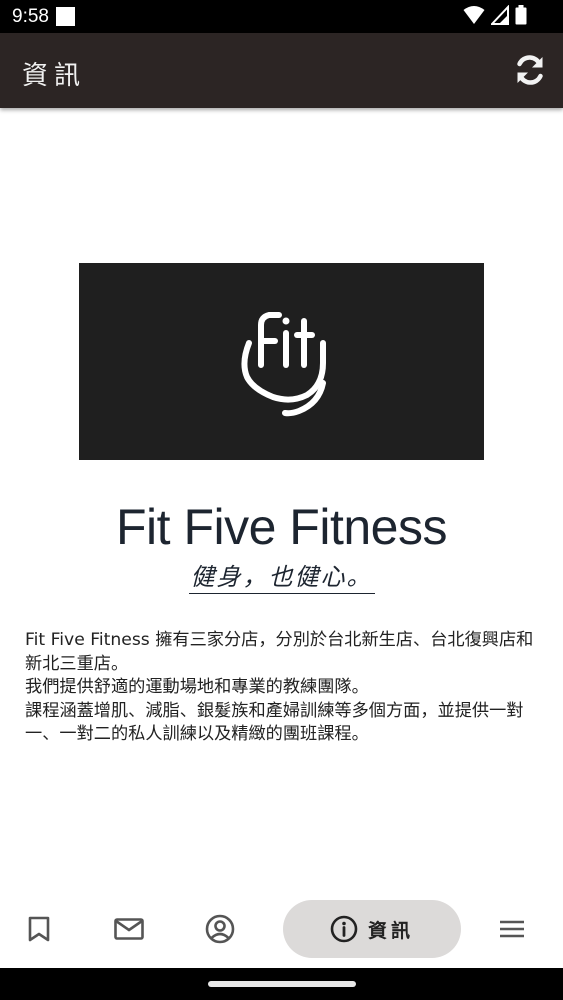 Image resolution: width=563 pixels, height=1000 pixels. I want to click on brand-logo, so click(281, 361).